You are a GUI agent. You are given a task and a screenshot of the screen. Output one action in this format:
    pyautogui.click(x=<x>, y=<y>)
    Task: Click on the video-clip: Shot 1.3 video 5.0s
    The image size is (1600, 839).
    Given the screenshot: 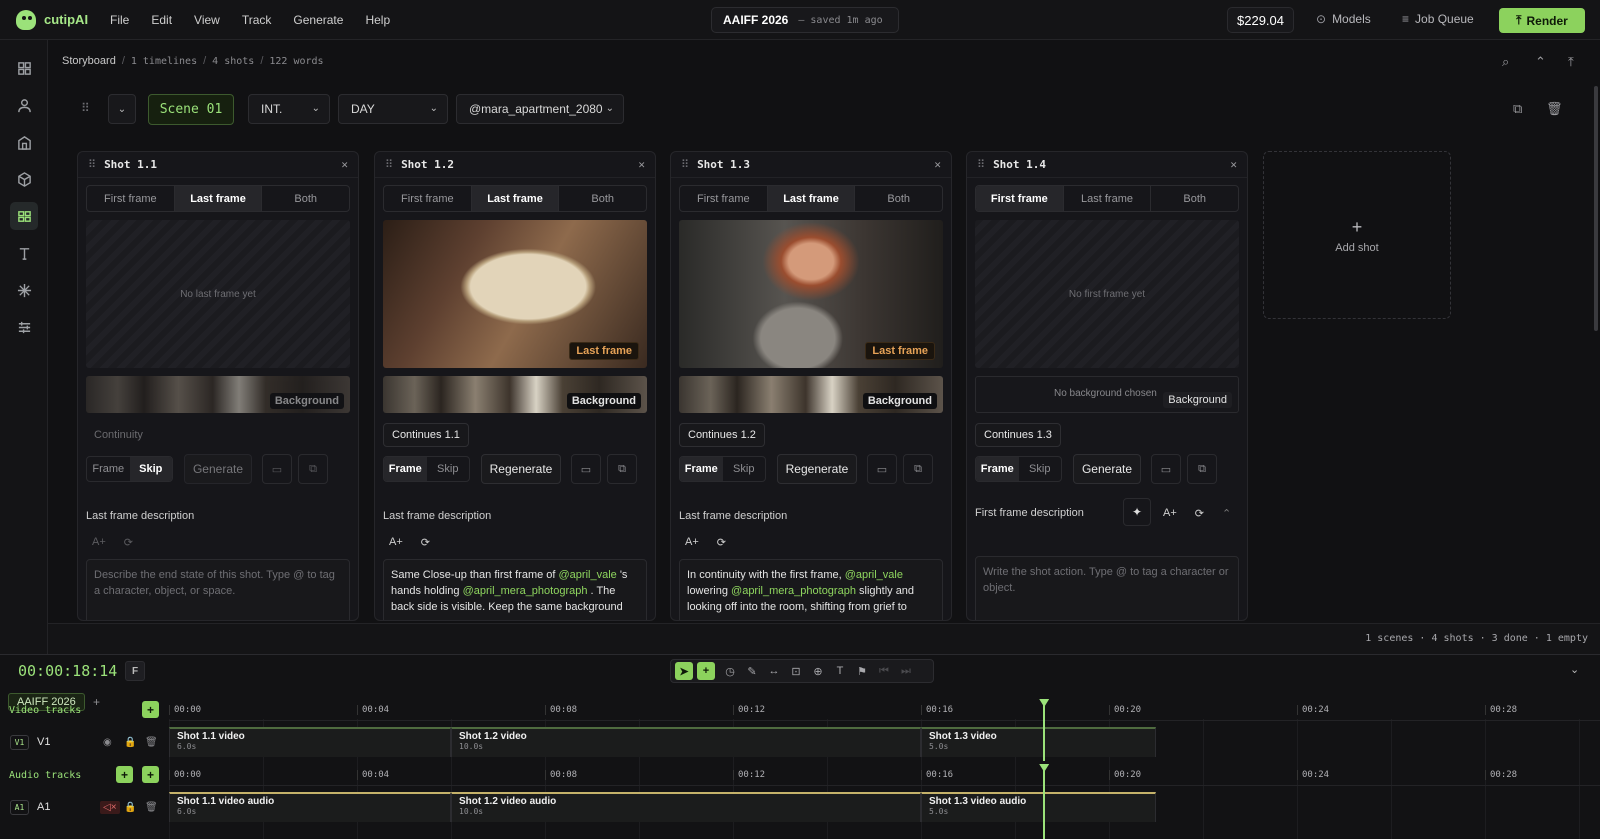 What is the action you would take?
    pyautogui.click(x=1038, y=742)
    